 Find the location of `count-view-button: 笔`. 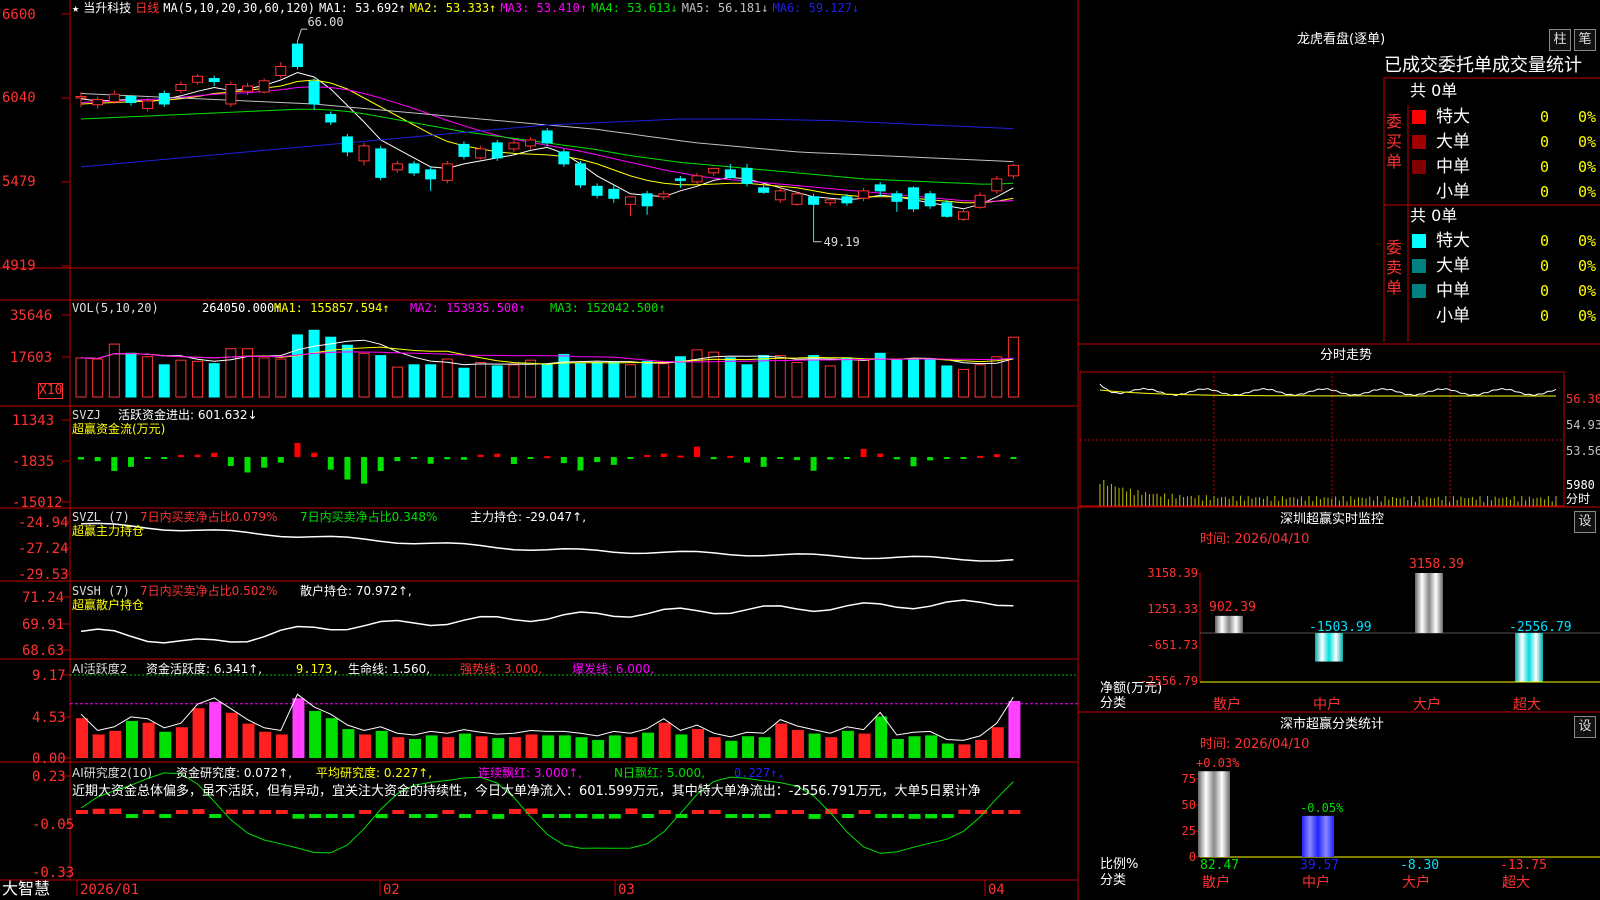

count-view-button: 笔 is located at coordinates (1585, 40).